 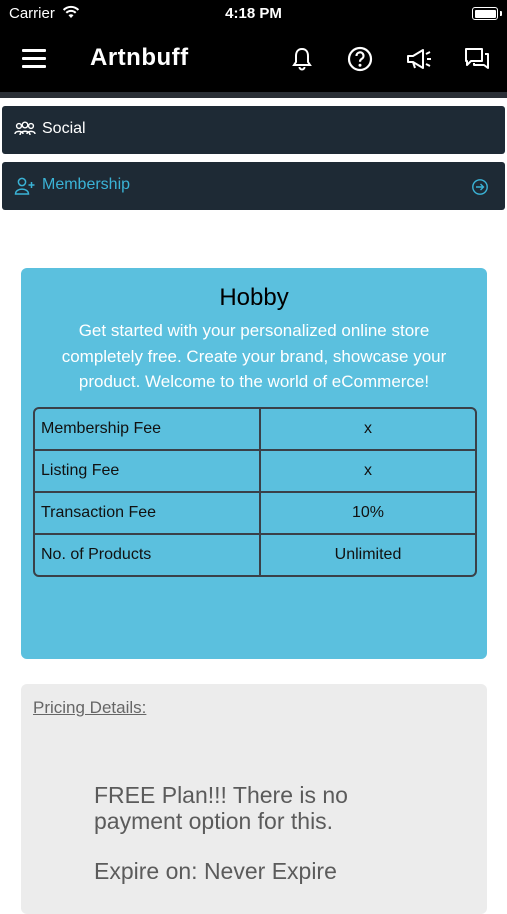 I want to click on table-row: Transaction Fee 10%, so click(x=255, y=514).